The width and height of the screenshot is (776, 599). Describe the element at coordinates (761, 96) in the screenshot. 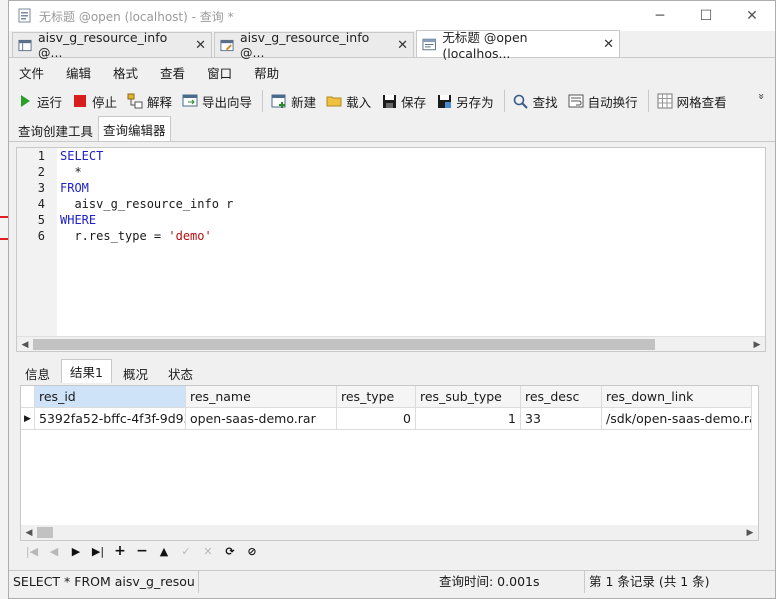

I see `toolbar-overflow-icon: »` at that location.